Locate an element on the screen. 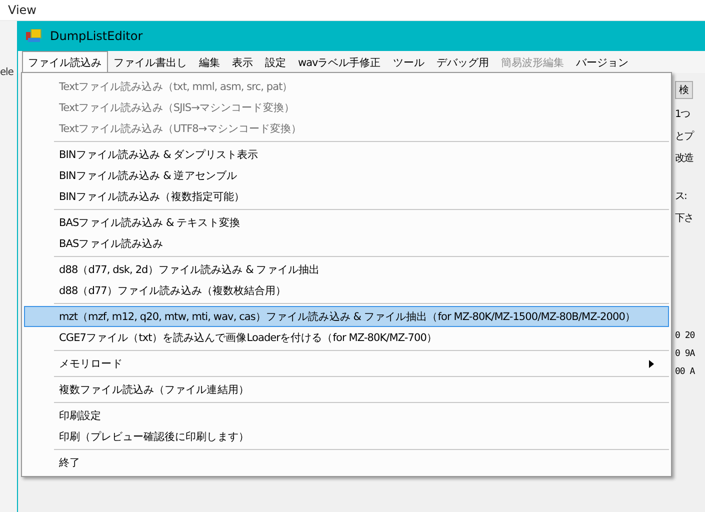 The image size is (705, 512). menu-entry: BINファイル読み込み（複数指定可能） is located at coordinates (346, 196).